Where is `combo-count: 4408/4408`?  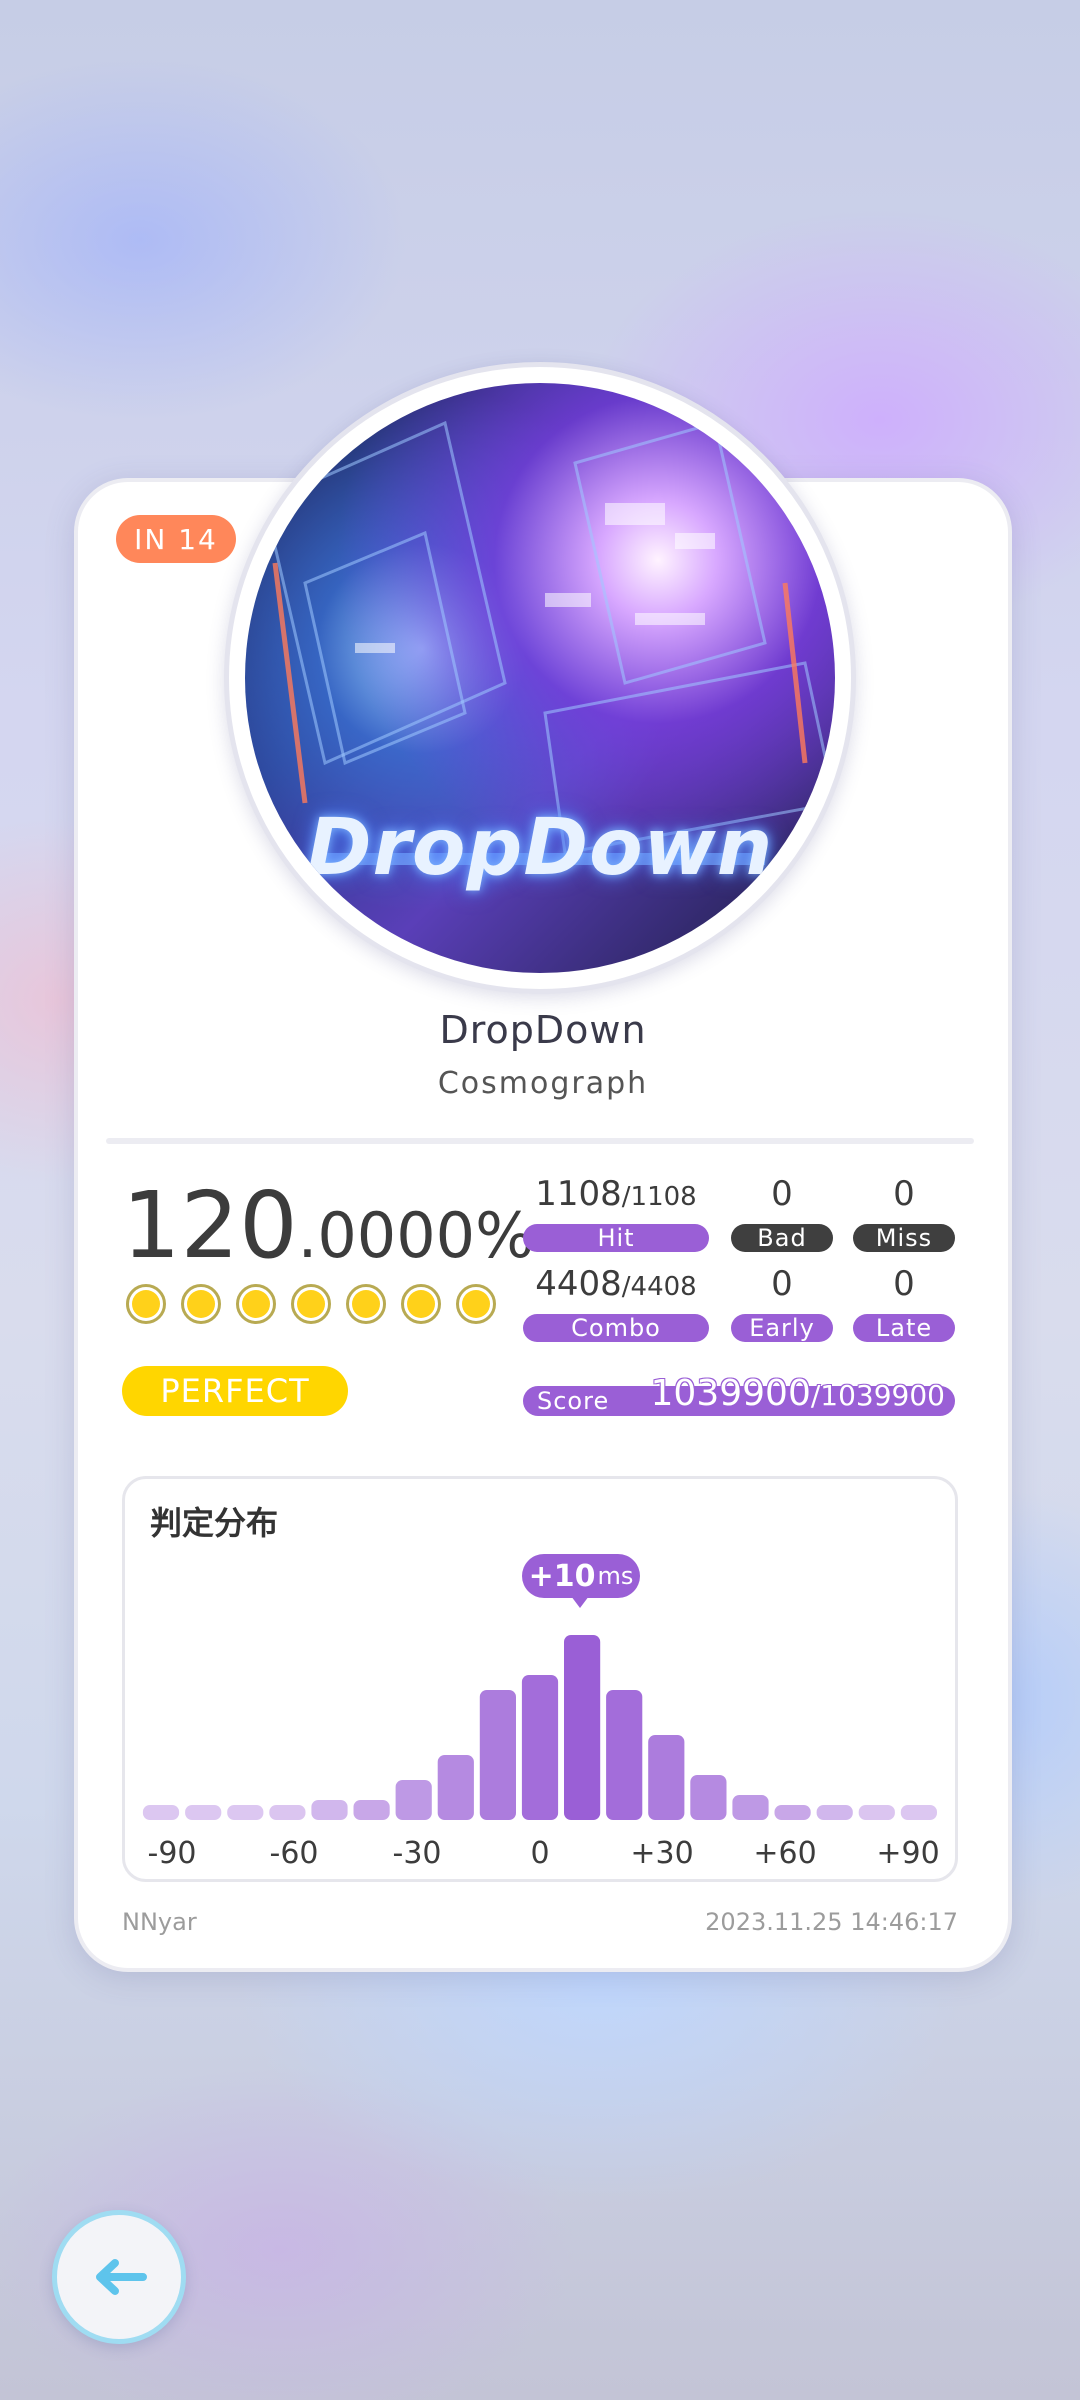 combo-count: 4408/4408 is located at coordinates (616, 1284).